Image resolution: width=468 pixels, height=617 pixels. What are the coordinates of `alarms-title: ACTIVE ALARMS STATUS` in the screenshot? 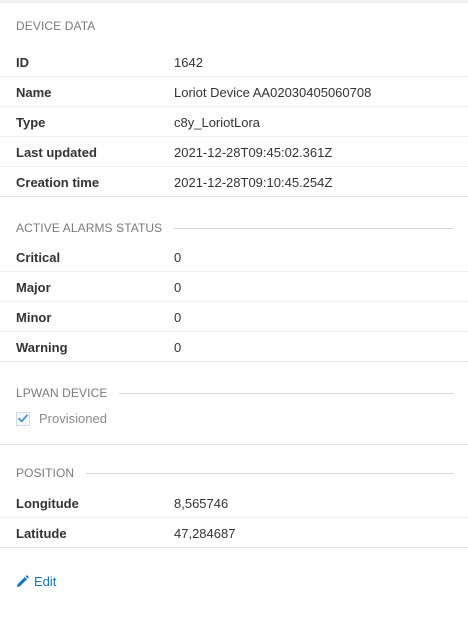 It's located at (89, 228).